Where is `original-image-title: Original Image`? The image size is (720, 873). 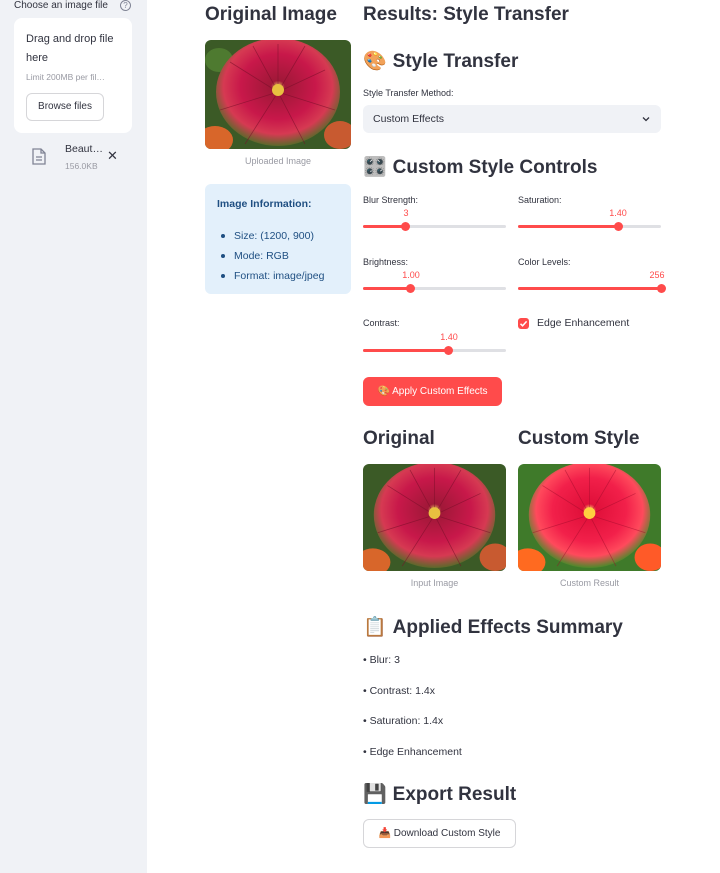 original-image-title: Original Image is located at coordinates (271, 14).